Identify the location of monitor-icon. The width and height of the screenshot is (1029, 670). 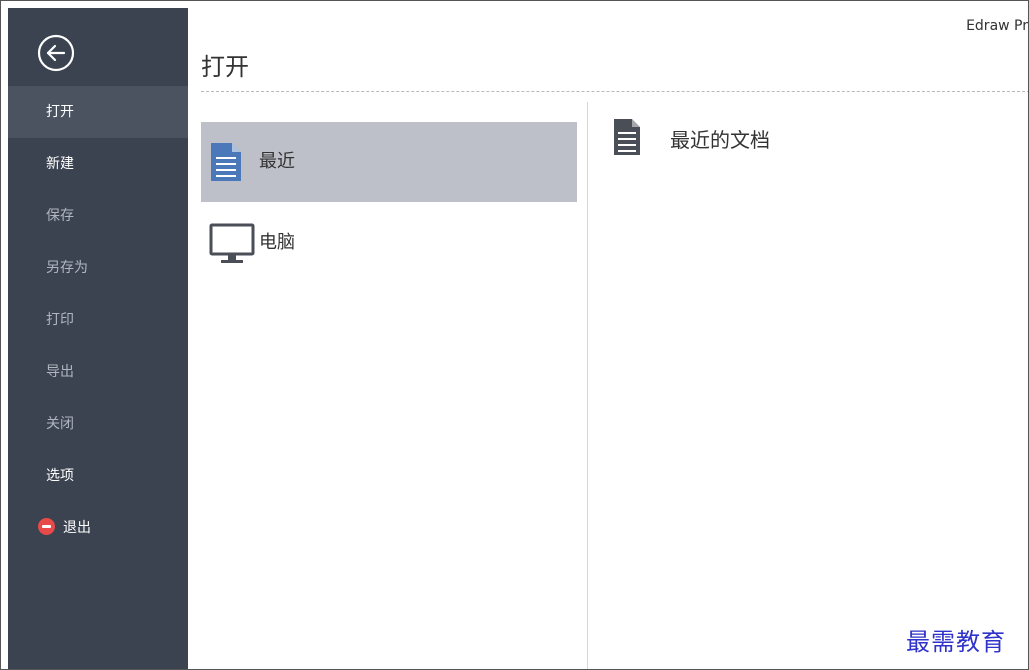
(232, 247).